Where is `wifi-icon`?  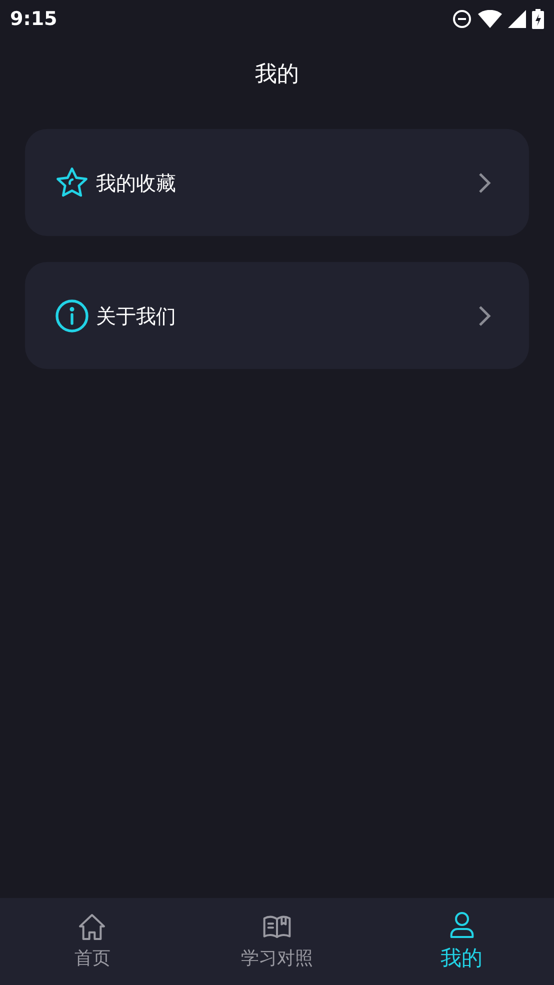 wifi-icon is located at coordinates (490, 19).